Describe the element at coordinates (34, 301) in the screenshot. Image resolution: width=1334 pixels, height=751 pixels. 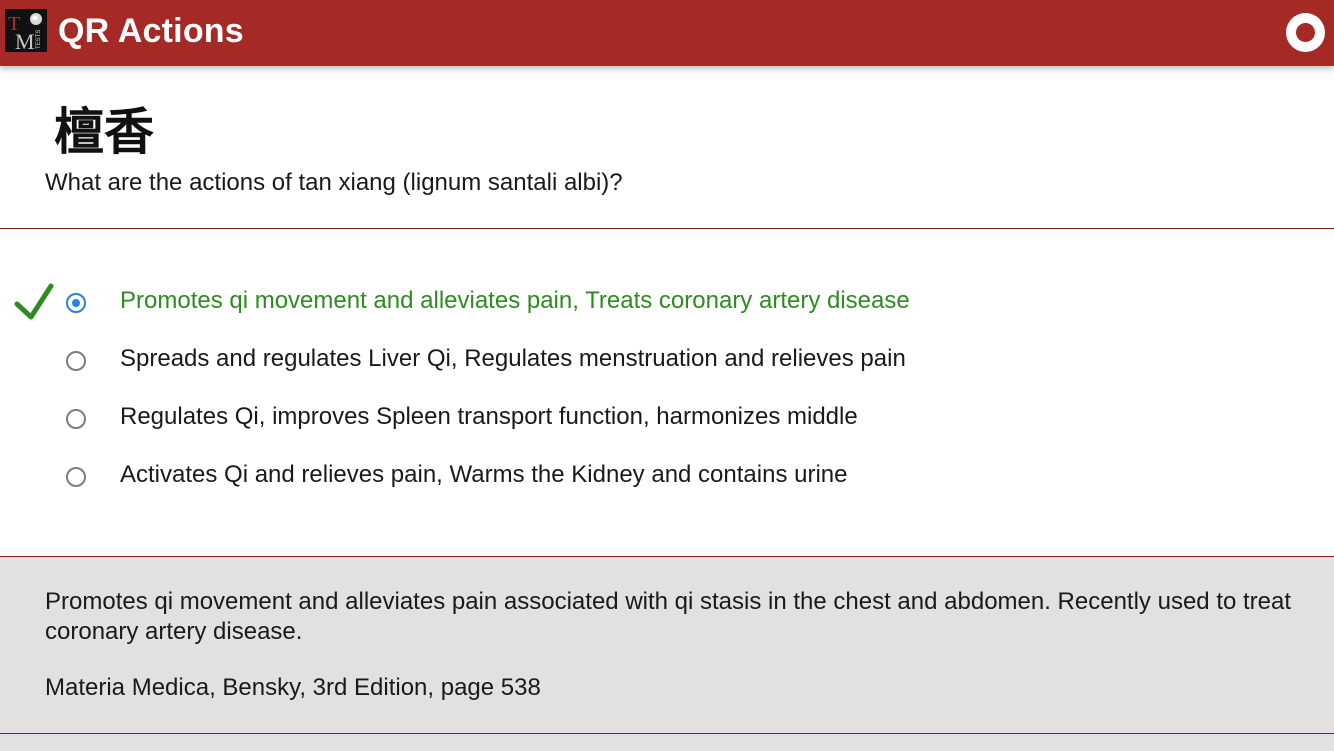
I see `correct-check-icon` at that location.